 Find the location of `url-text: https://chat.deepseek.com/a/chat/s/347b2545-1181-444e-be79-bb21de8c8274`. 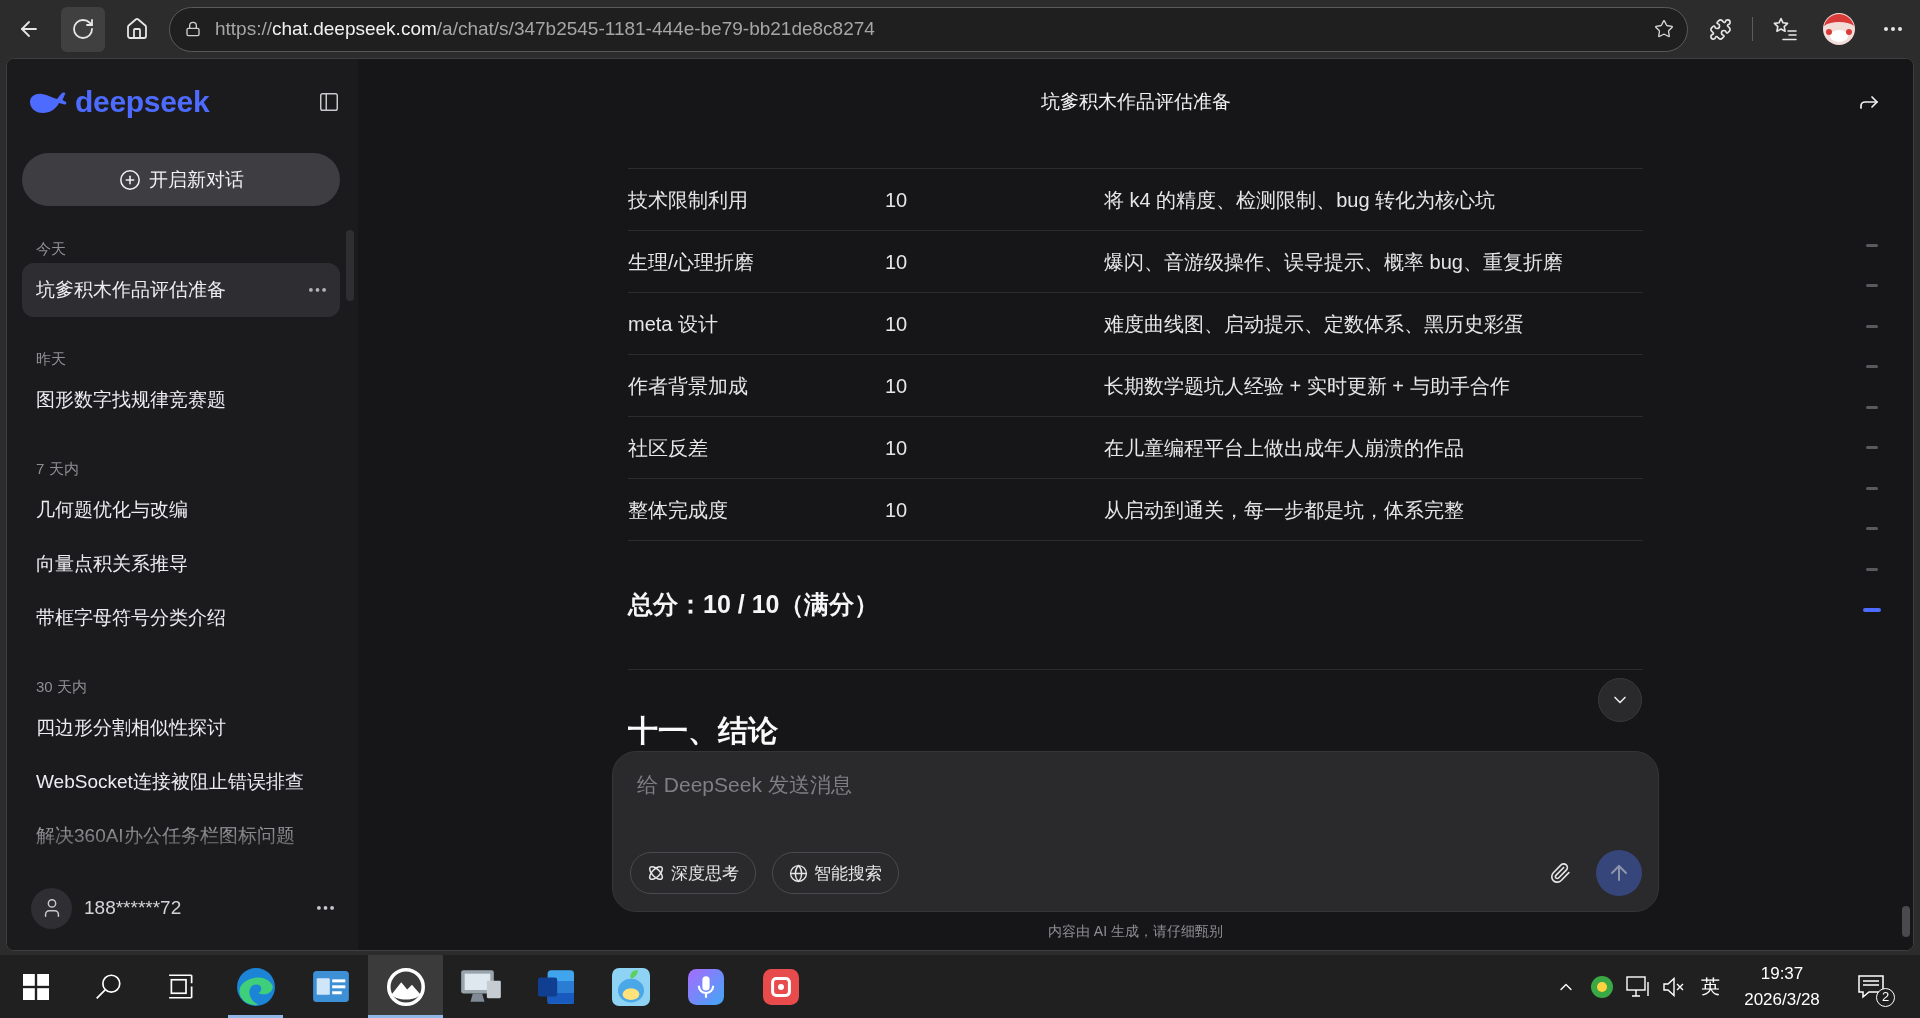

url-text: https://chat.deepseek.com/a/chat/s/347b2545-1181-444e-be79-bb21de8c8274 is located at coordinates (927, 29).